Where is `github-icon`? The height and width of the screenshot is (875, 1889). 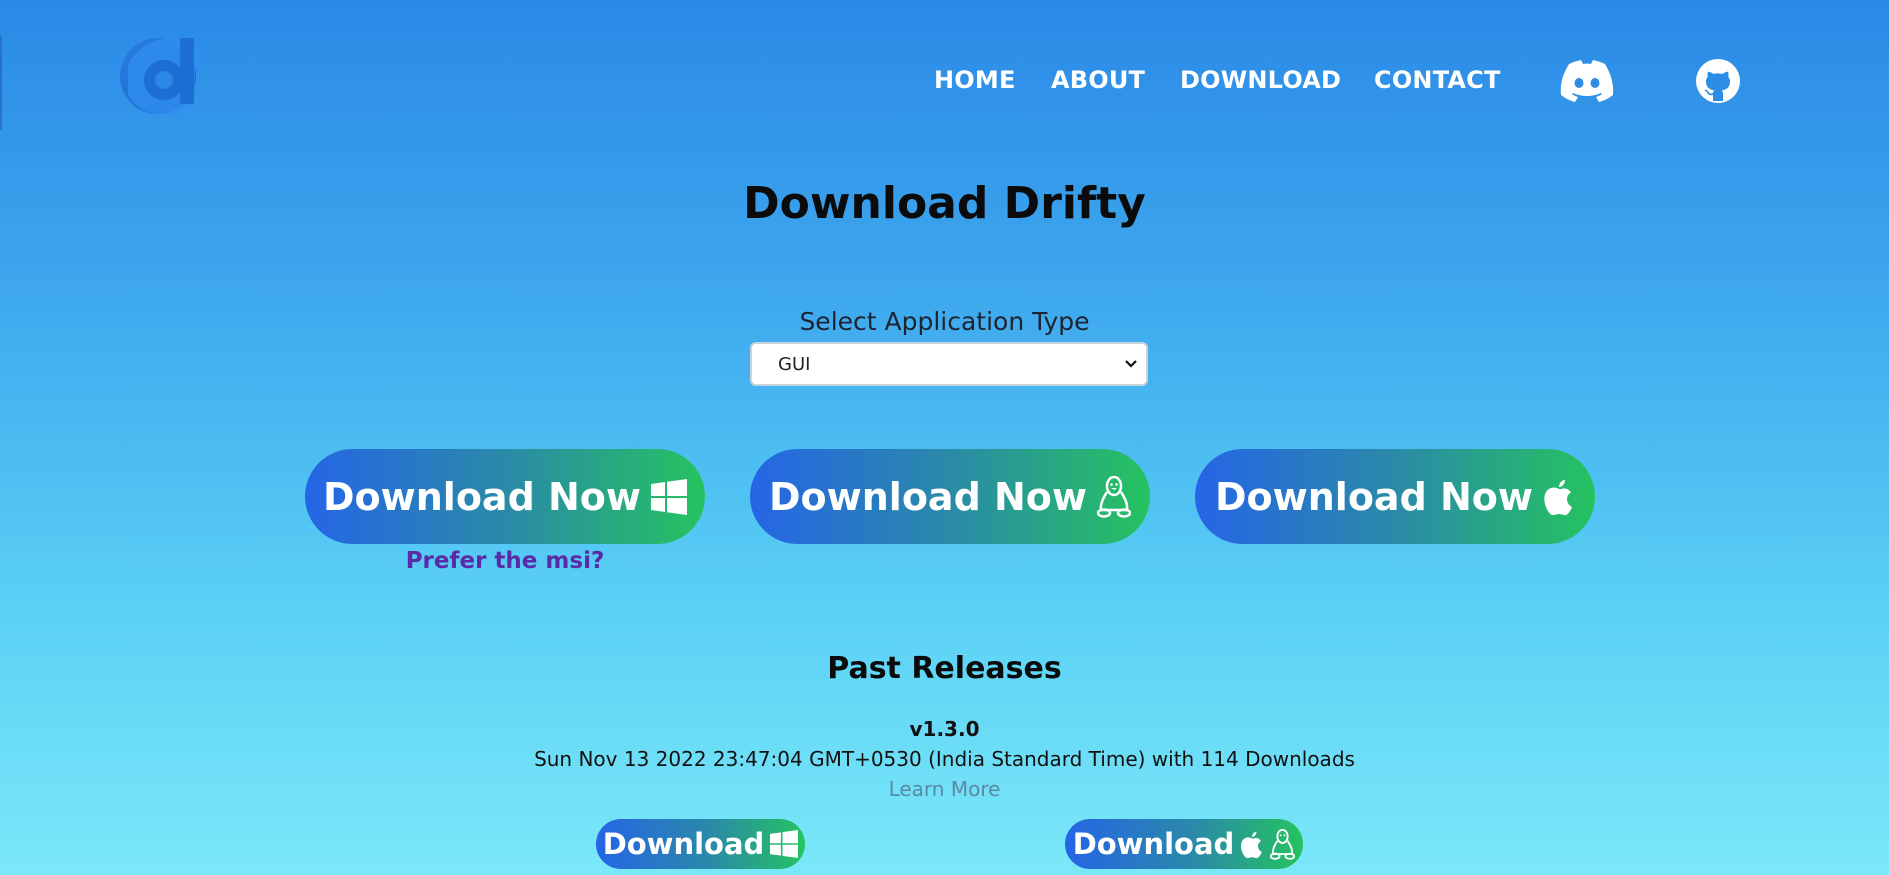 github-icon is located at coordinates (1718, 81).